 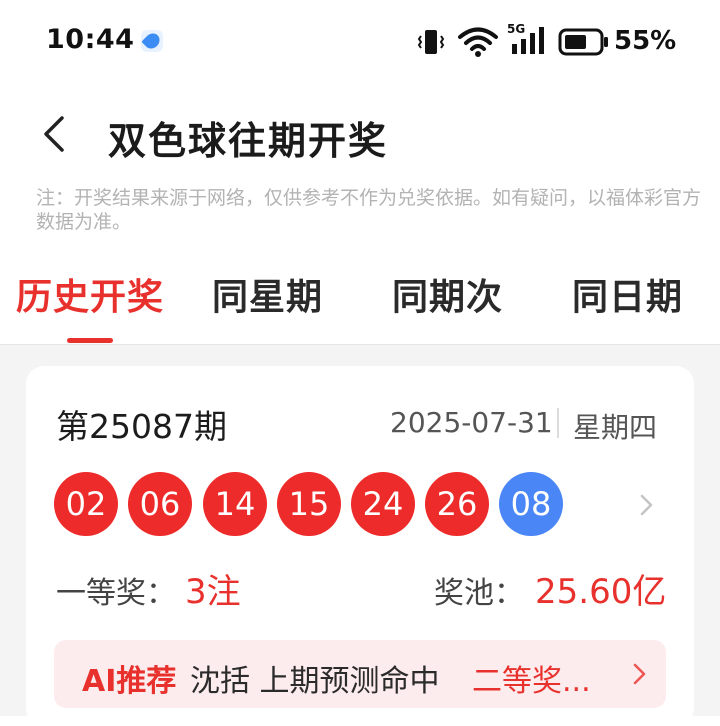 What do you see at coordinates (479, 593) in the screenshot?
I see `pool-label: 奖池：` at bounding box center [479, 593].